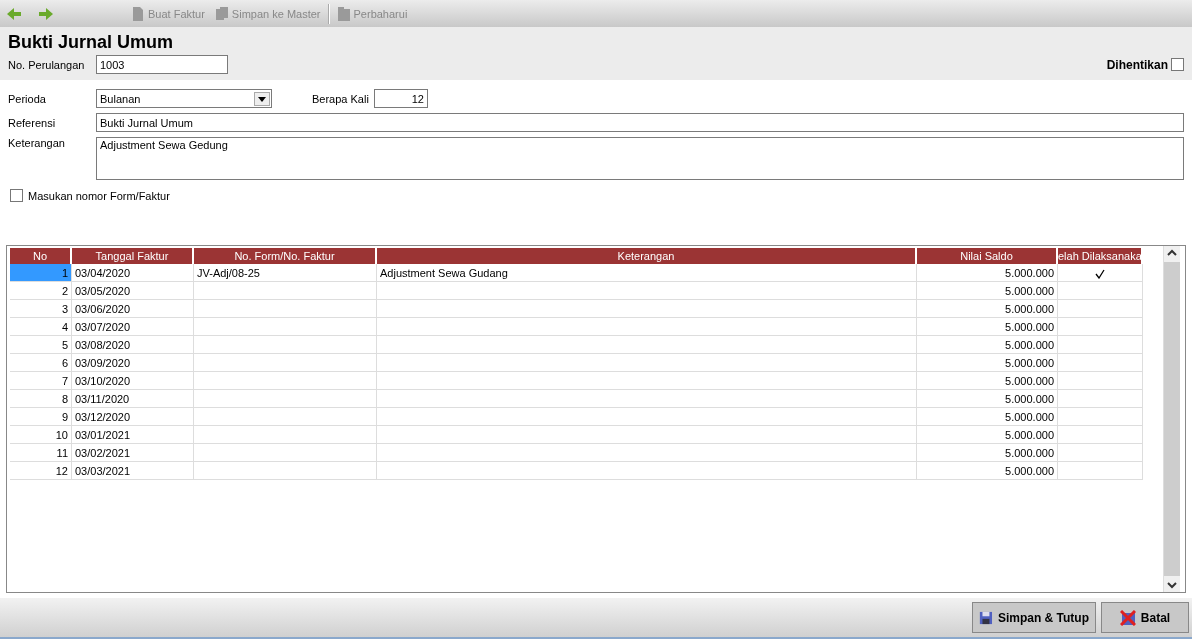 Image resolution: width=1192 pixels, height=639 pixels. I want to click on table-cell: 03/04/2020, so click(133, 273).